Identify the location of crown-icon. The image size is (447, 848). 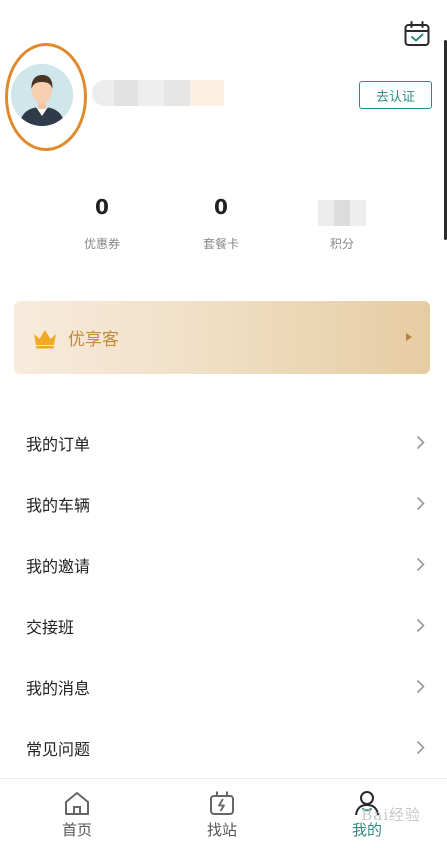
(45, 338).